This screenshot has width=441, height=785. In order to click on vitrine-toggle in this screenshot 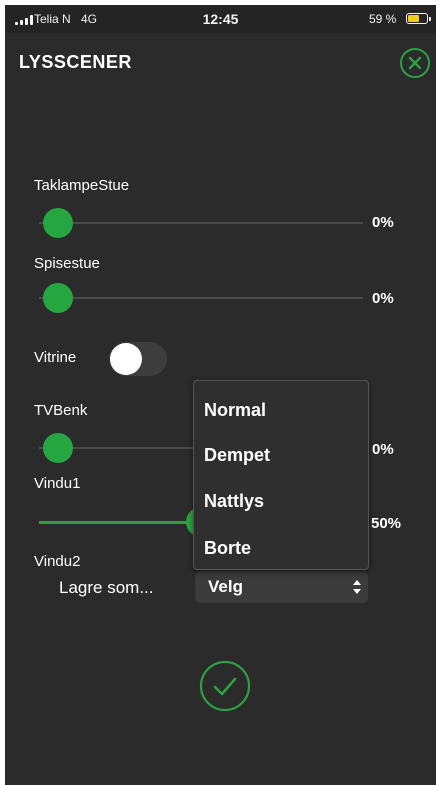, I will do `click(138, 359)`.